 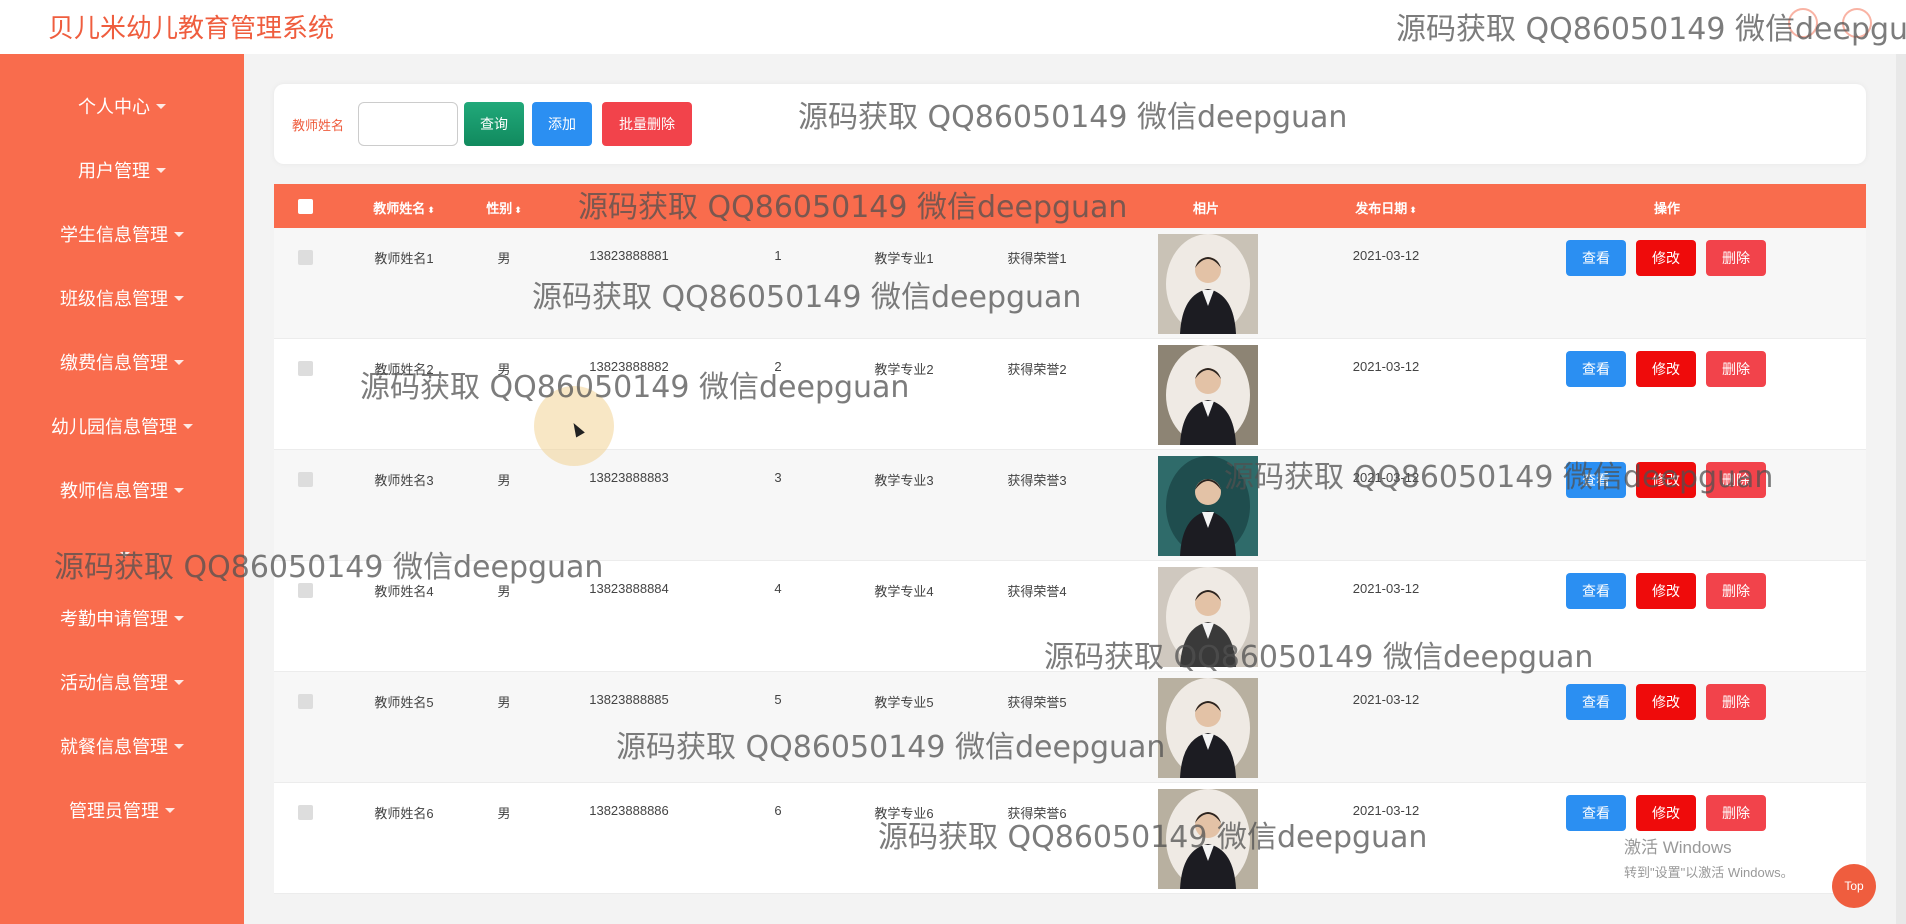 I want to click on sidebar-item-teacher-info: 教师信息管理, so click(x=122, y=490).